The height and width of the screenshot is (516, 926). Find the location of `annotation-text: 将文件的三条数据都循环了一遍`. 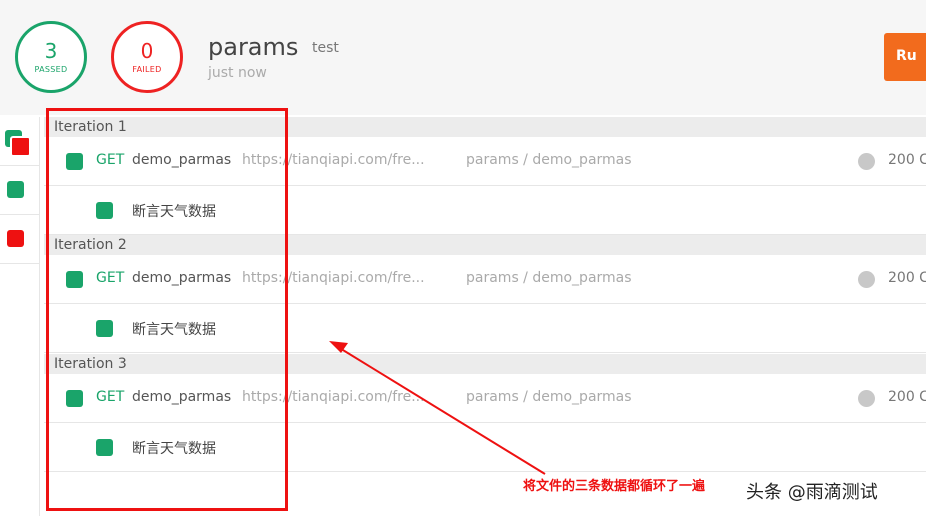

annotation-text: 将文件的三条数据都循环了一遍 is located at coordinates (614, 484).